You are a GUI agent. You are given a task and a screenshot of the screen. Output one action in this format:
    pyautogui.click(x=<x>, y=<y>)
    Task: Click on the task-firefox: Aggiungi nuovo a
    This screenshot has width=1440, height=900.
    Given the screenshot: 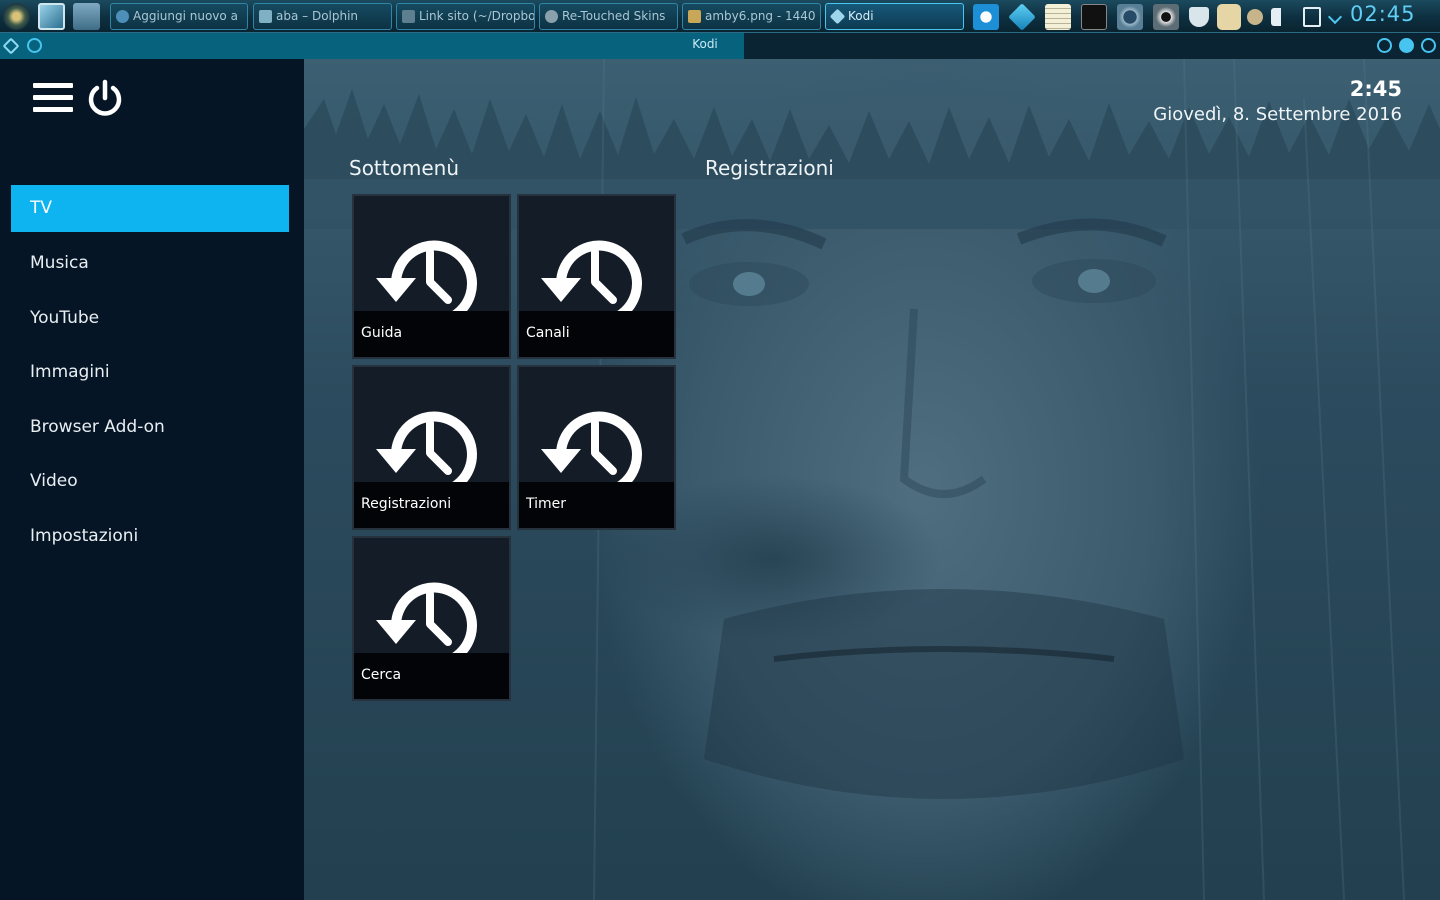 What is the action you would take?
    pyautogui.click(x=179, y=16)
    